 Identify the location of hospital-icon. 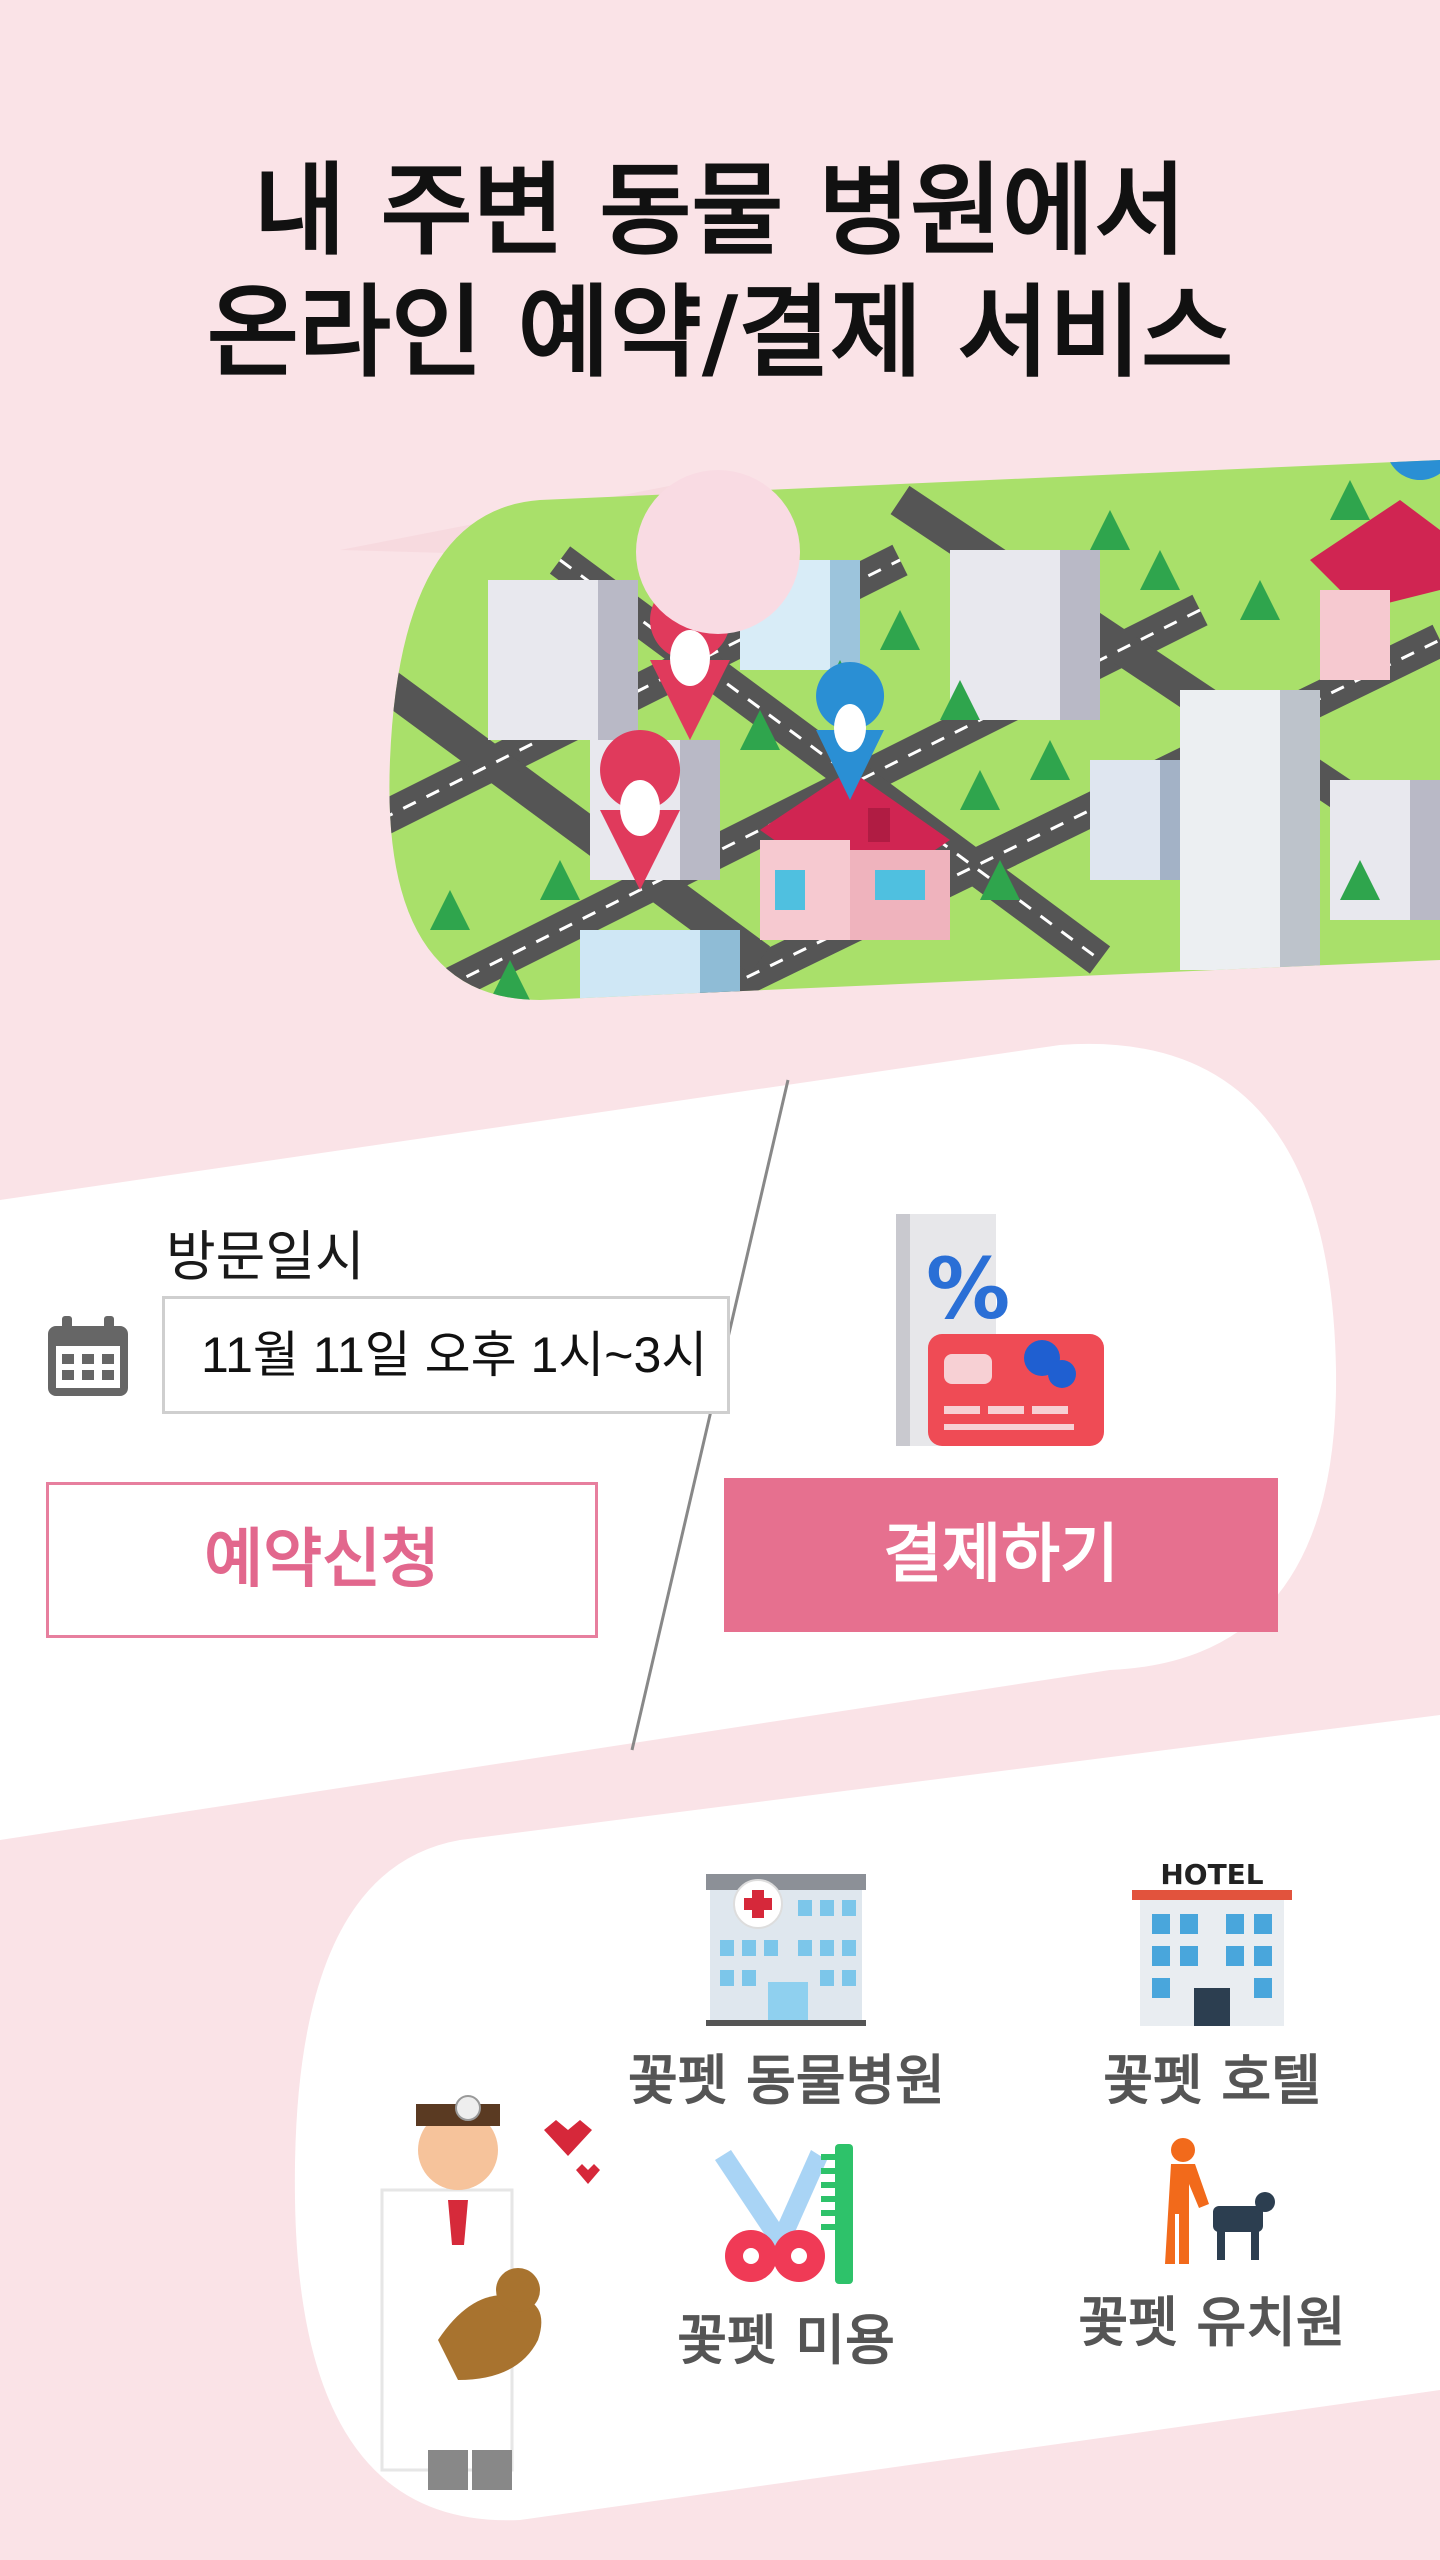
(786, 1950).